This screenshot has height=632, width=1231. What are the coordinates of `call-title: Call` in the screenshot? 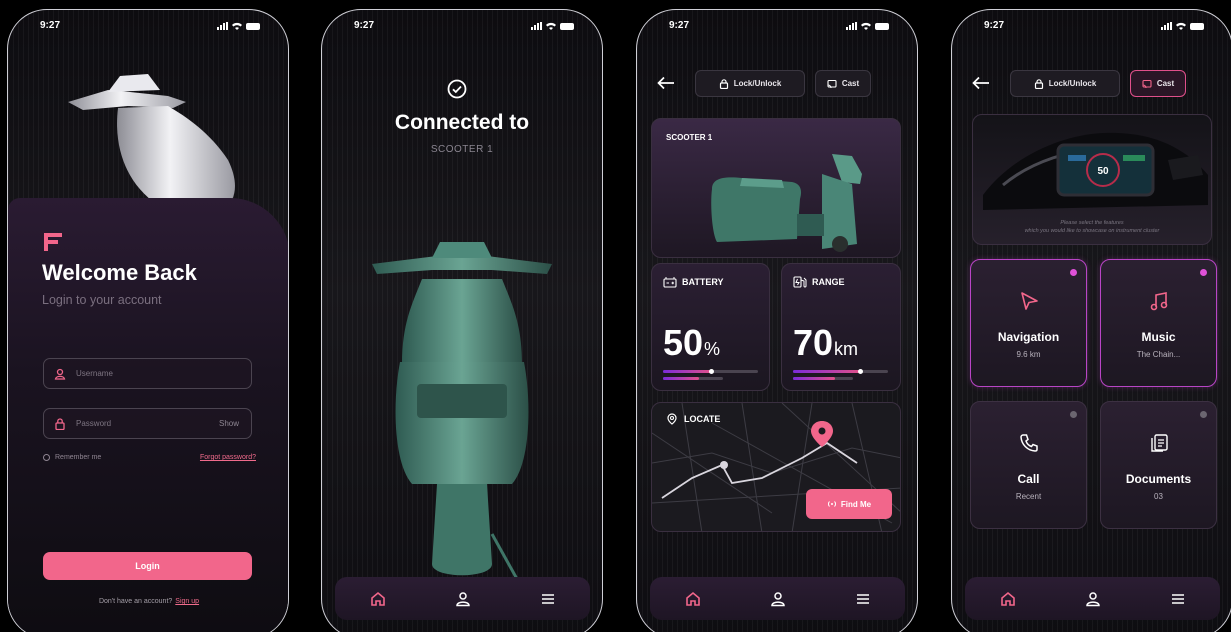 It's located at (1028, 479).